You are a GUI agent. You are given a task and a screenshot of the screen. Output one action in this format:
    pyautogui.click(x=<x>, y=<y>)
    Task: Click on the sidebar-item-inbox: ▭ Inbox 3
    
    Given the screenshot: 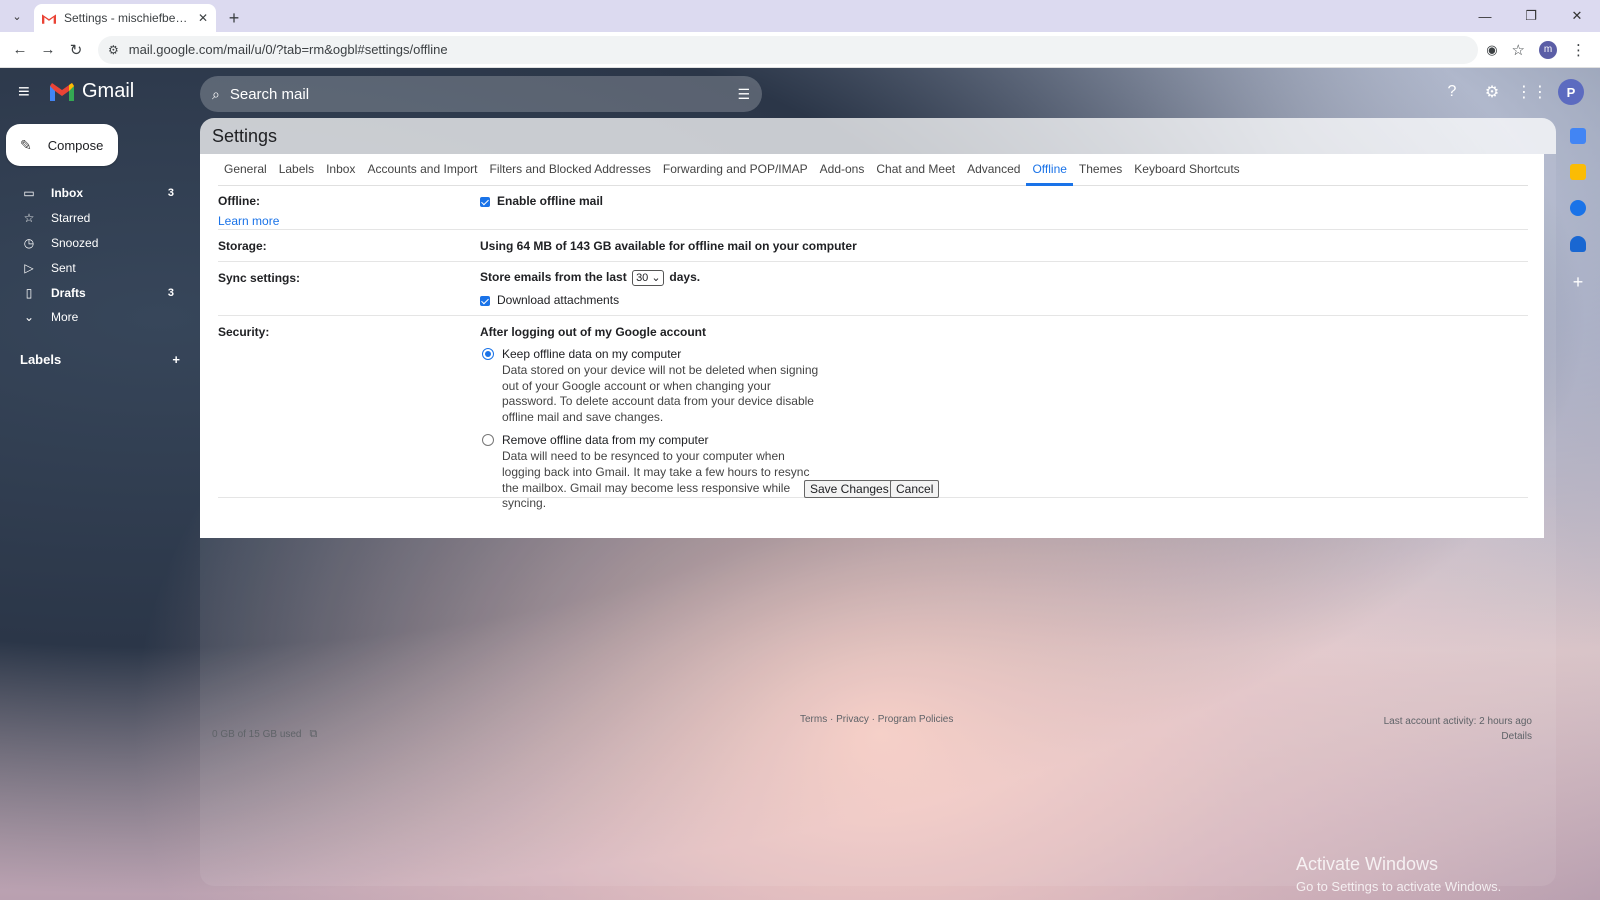 What is the action you would take?
    pyautogui.click(x=98, y=193)
    